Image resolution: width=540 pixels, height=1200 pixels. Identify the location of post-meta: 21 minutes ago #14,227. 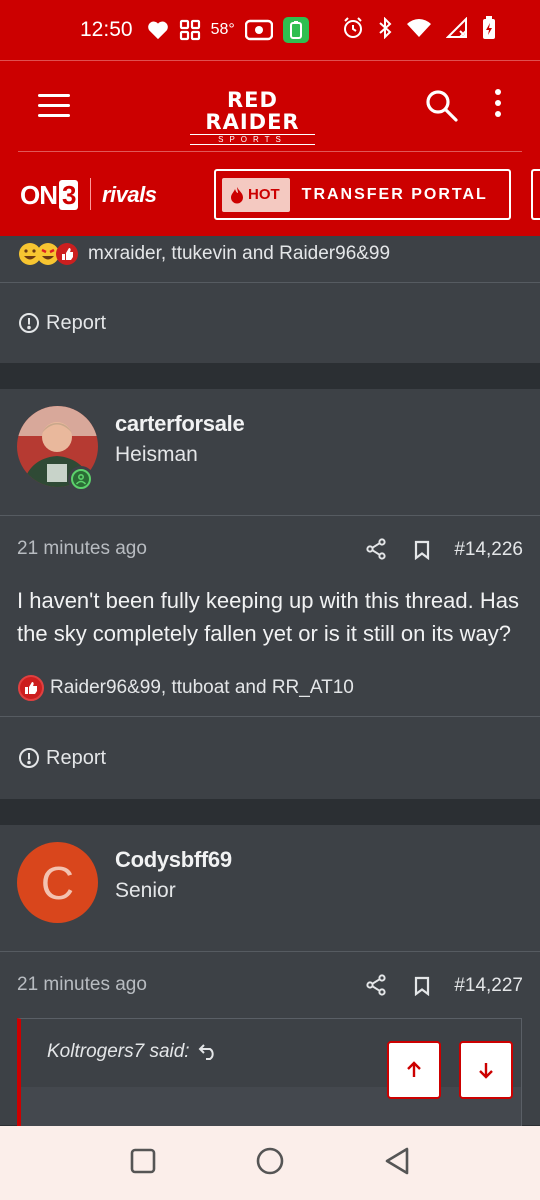
(270, 985).